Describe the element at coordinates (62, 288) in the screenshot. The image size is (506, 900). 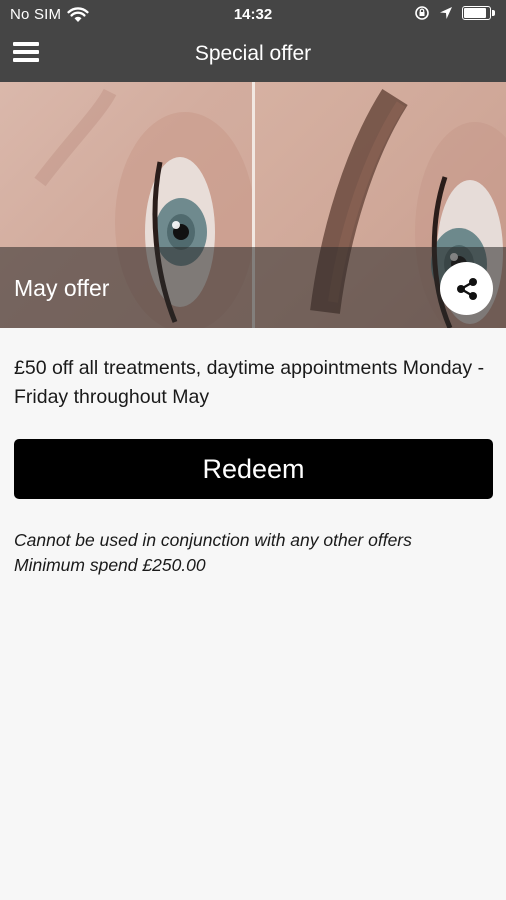
I see `offer-caption: May offer` at that location.